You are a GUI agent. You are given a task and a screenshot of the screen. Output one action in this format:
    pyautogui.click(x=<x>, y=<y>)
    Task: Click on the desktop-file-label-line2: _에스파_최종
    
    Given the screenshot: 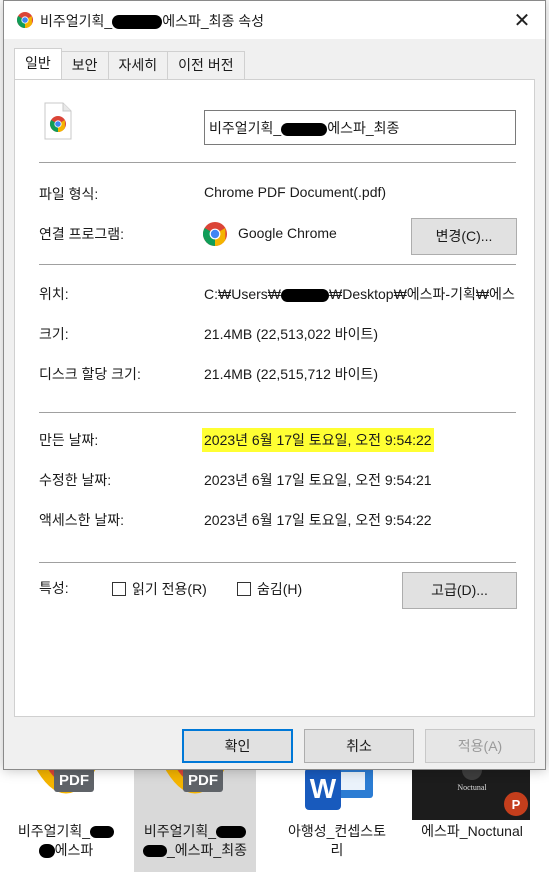 What is the action you would take?
    pyautogui.click(x=207, y=850)
    